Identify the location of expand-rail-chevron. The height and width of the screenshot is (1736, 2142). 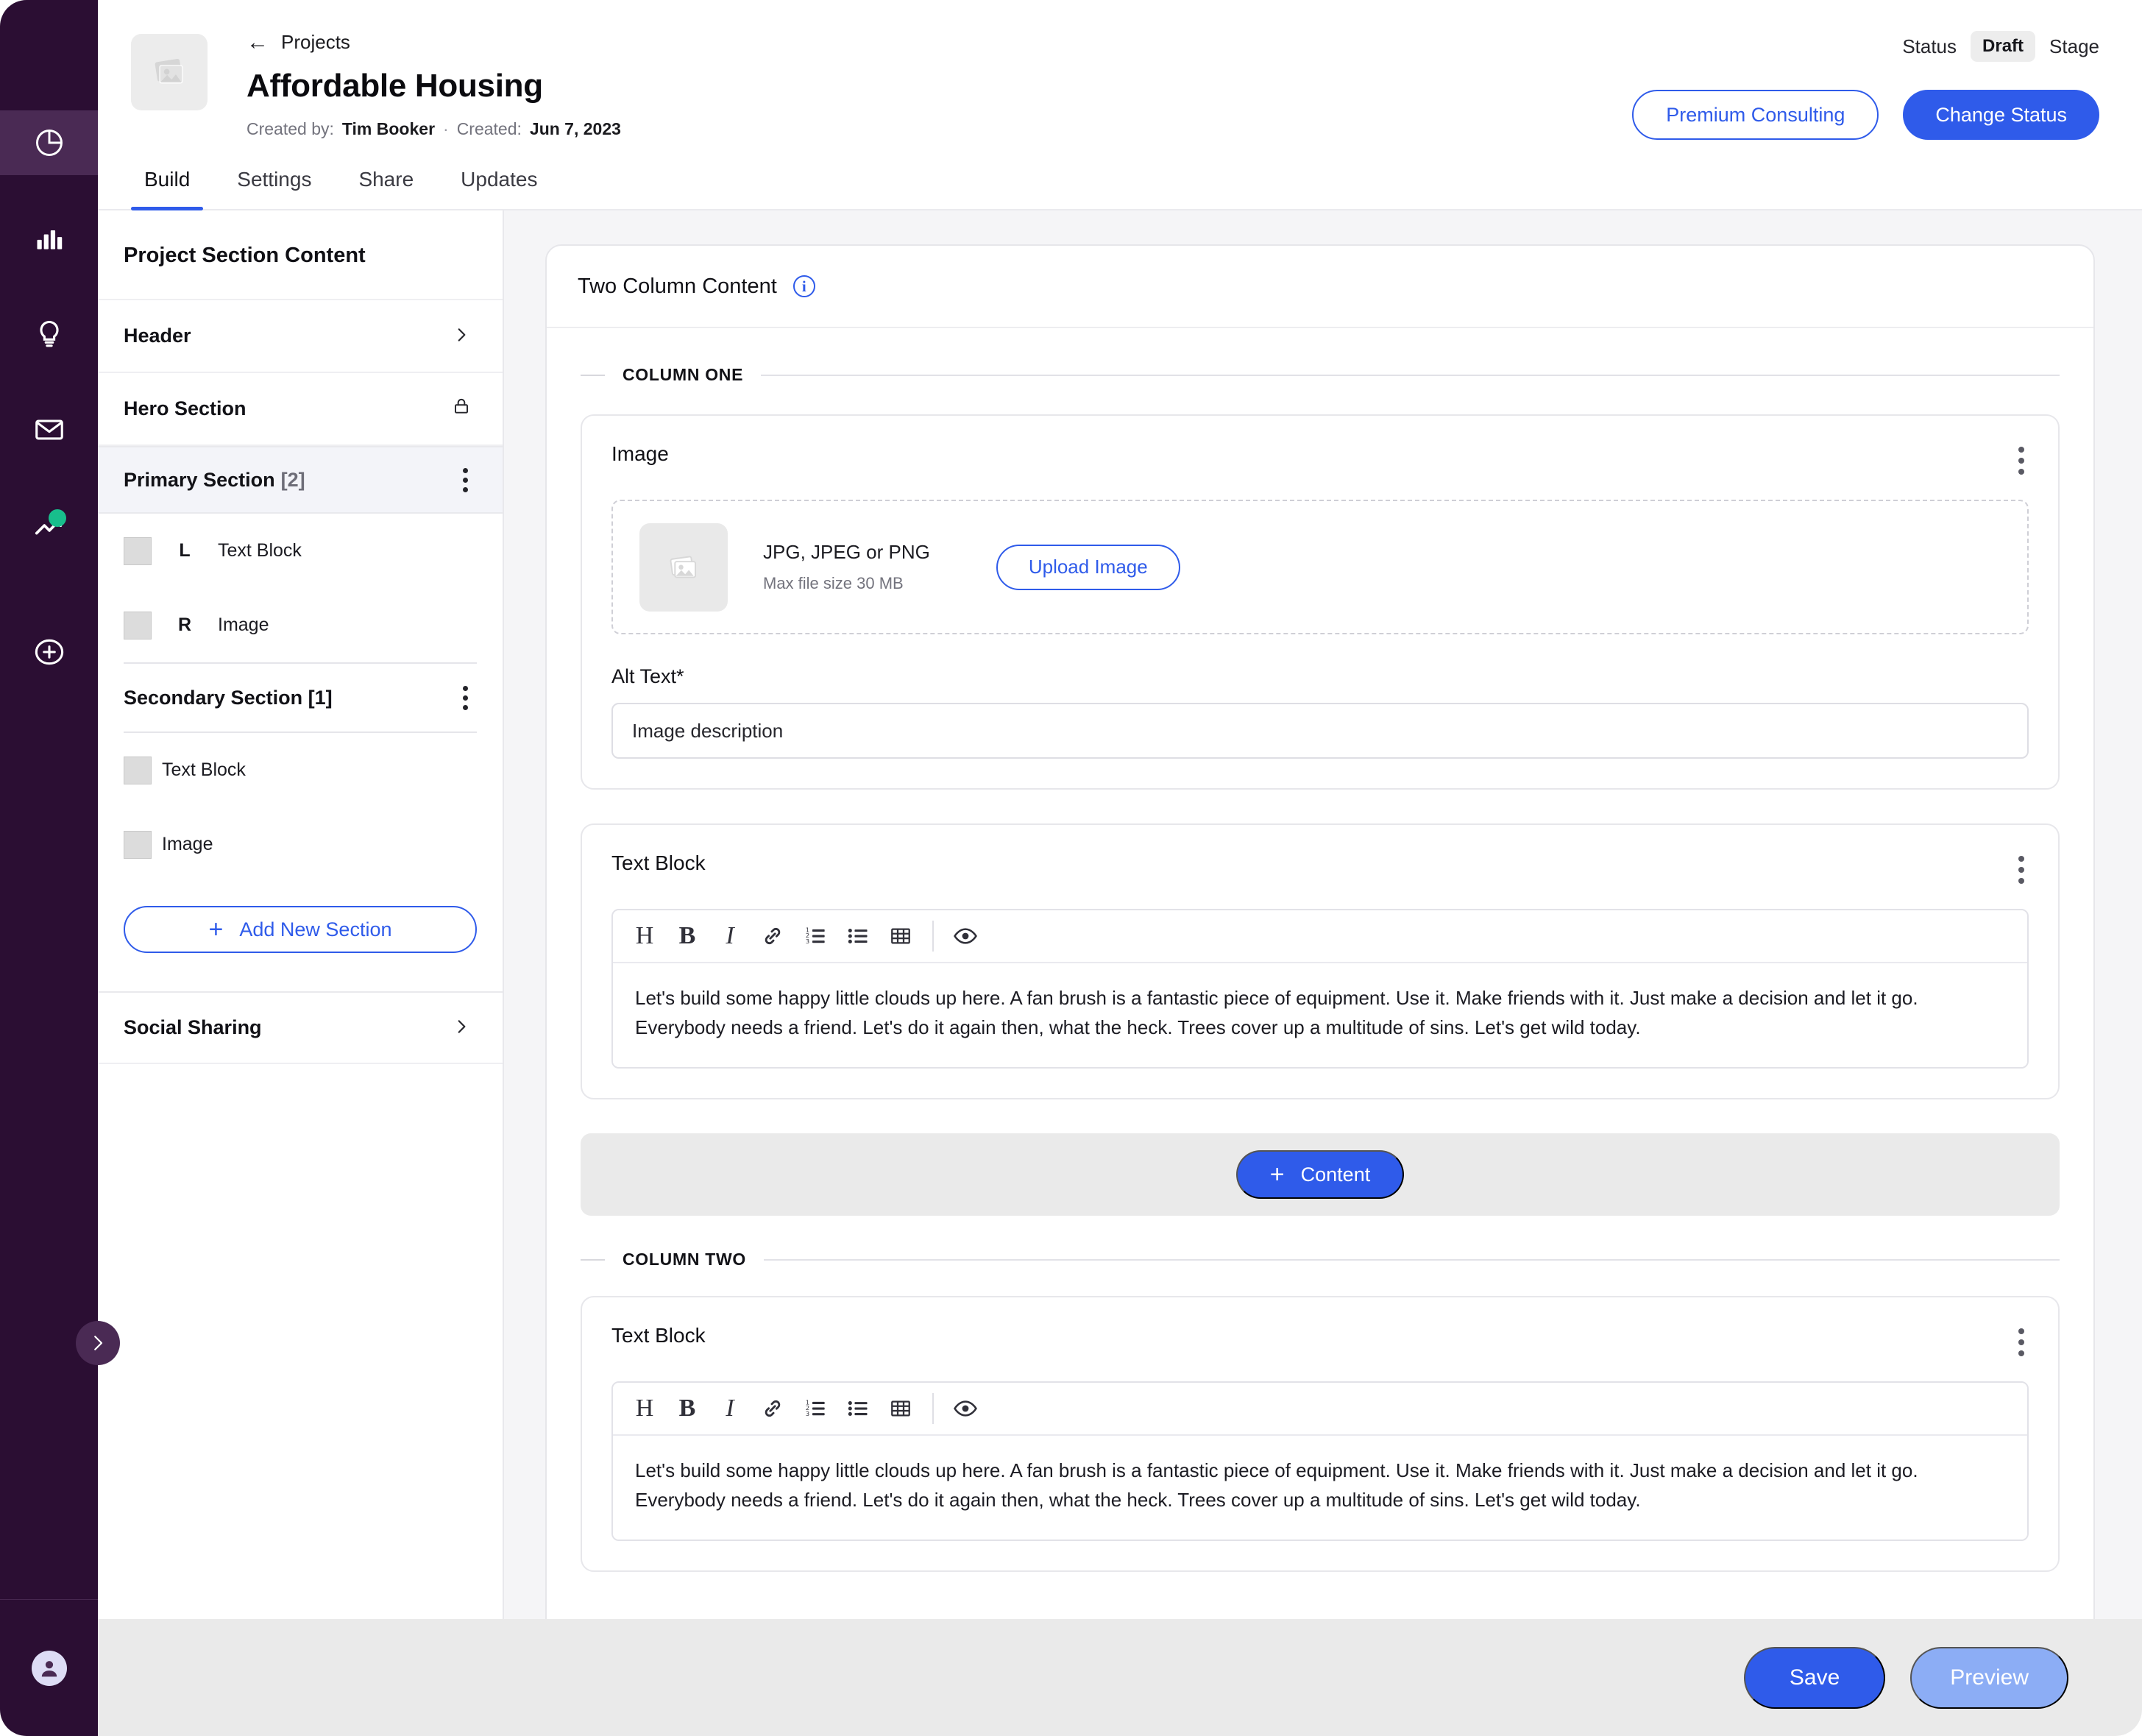
(98, 1343).